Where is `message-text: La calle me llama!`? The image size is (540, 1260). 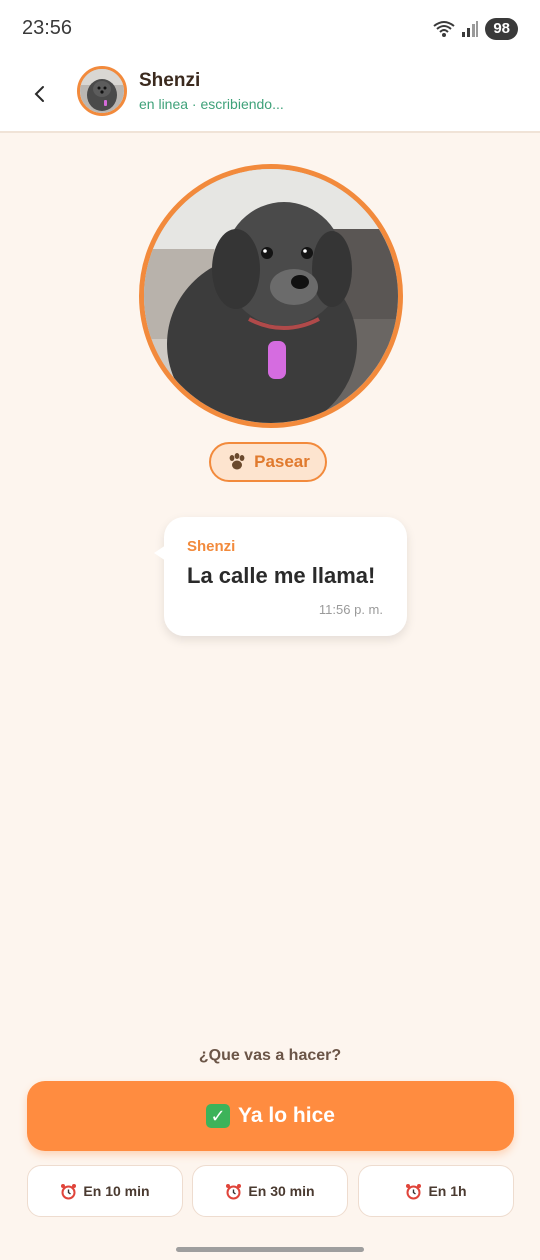
message-text: La calle me llama! is located at coordinates (281, 575).